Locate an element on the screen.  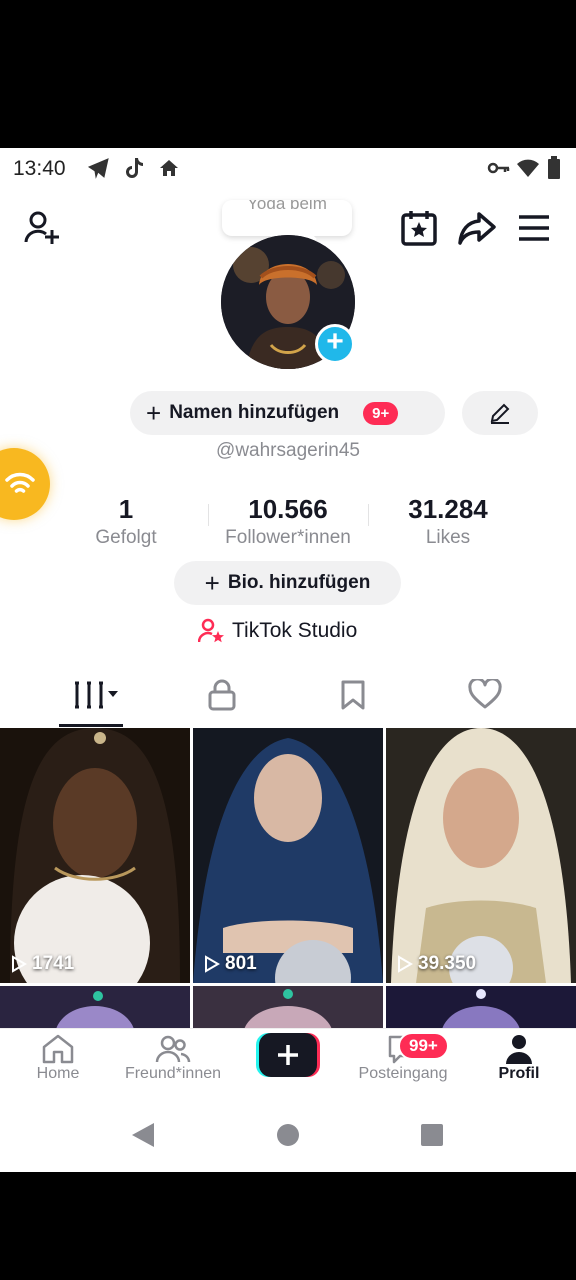
share-button is located at coordinates (477, 228).